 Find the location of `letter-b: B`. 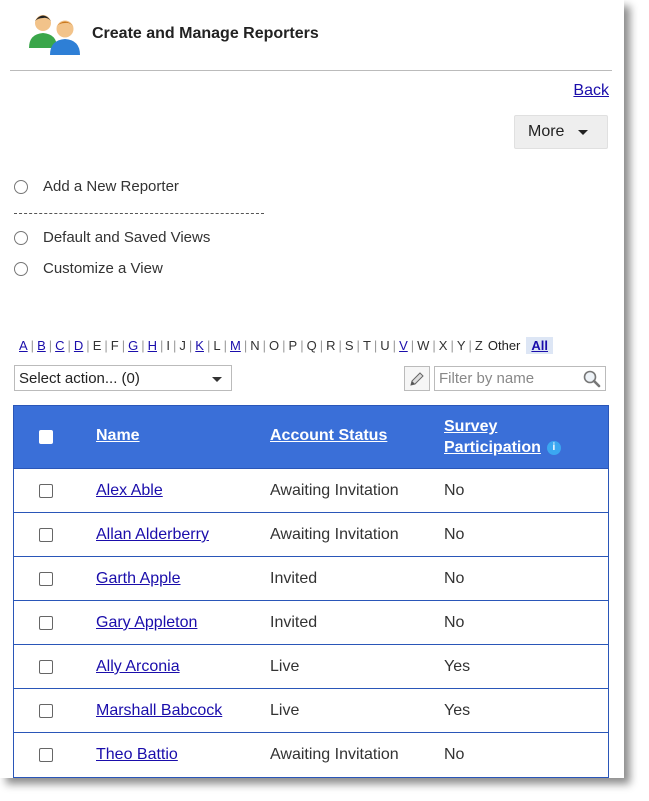

letter-b: B is located at coordinates (41, 345).